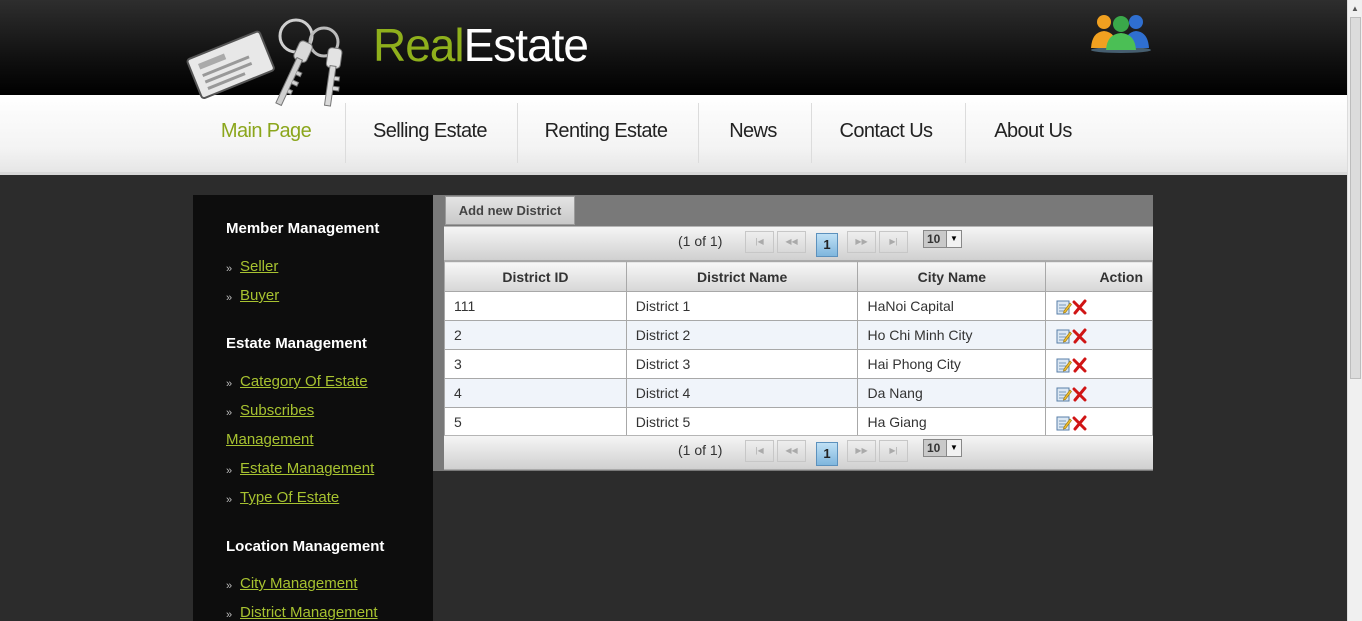  What do you see at coordinates (742, 393) in the screenshot?
I see `cell-district-name: District 4` at bounding box center [742, 393].